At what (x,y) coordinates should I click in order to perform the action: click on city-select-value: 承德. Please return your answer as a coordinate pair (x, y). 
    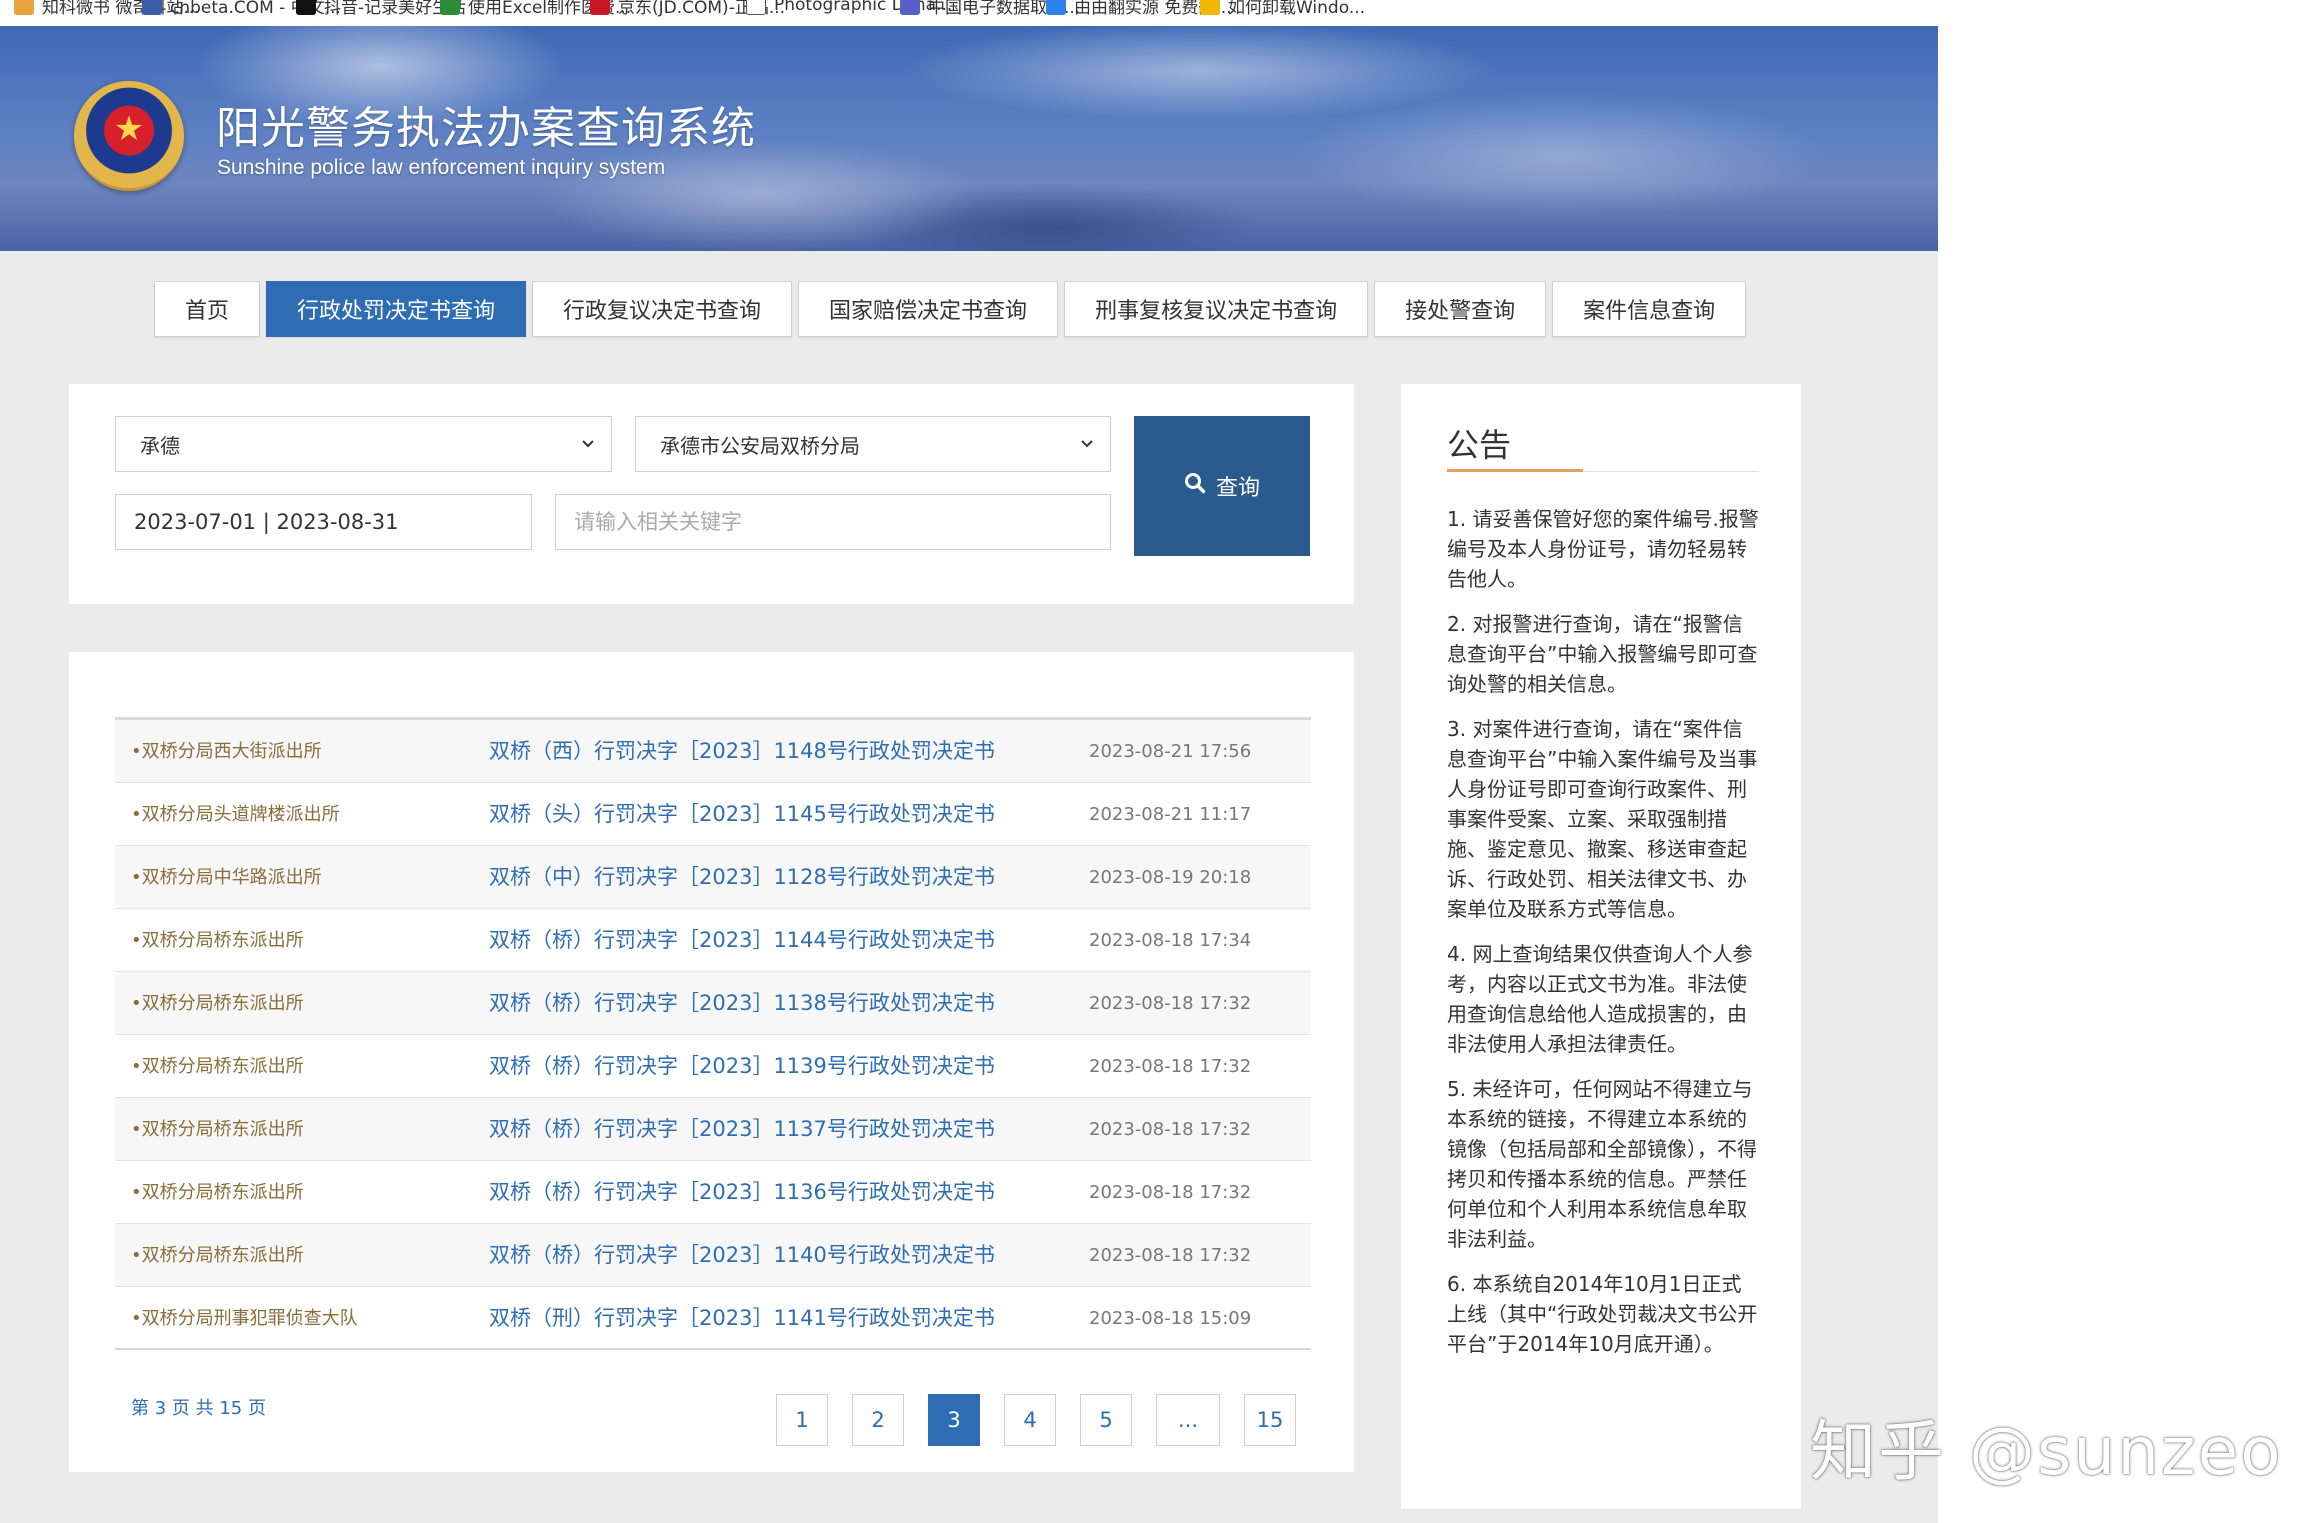
    Looking at the image, I should click on (160, 445).